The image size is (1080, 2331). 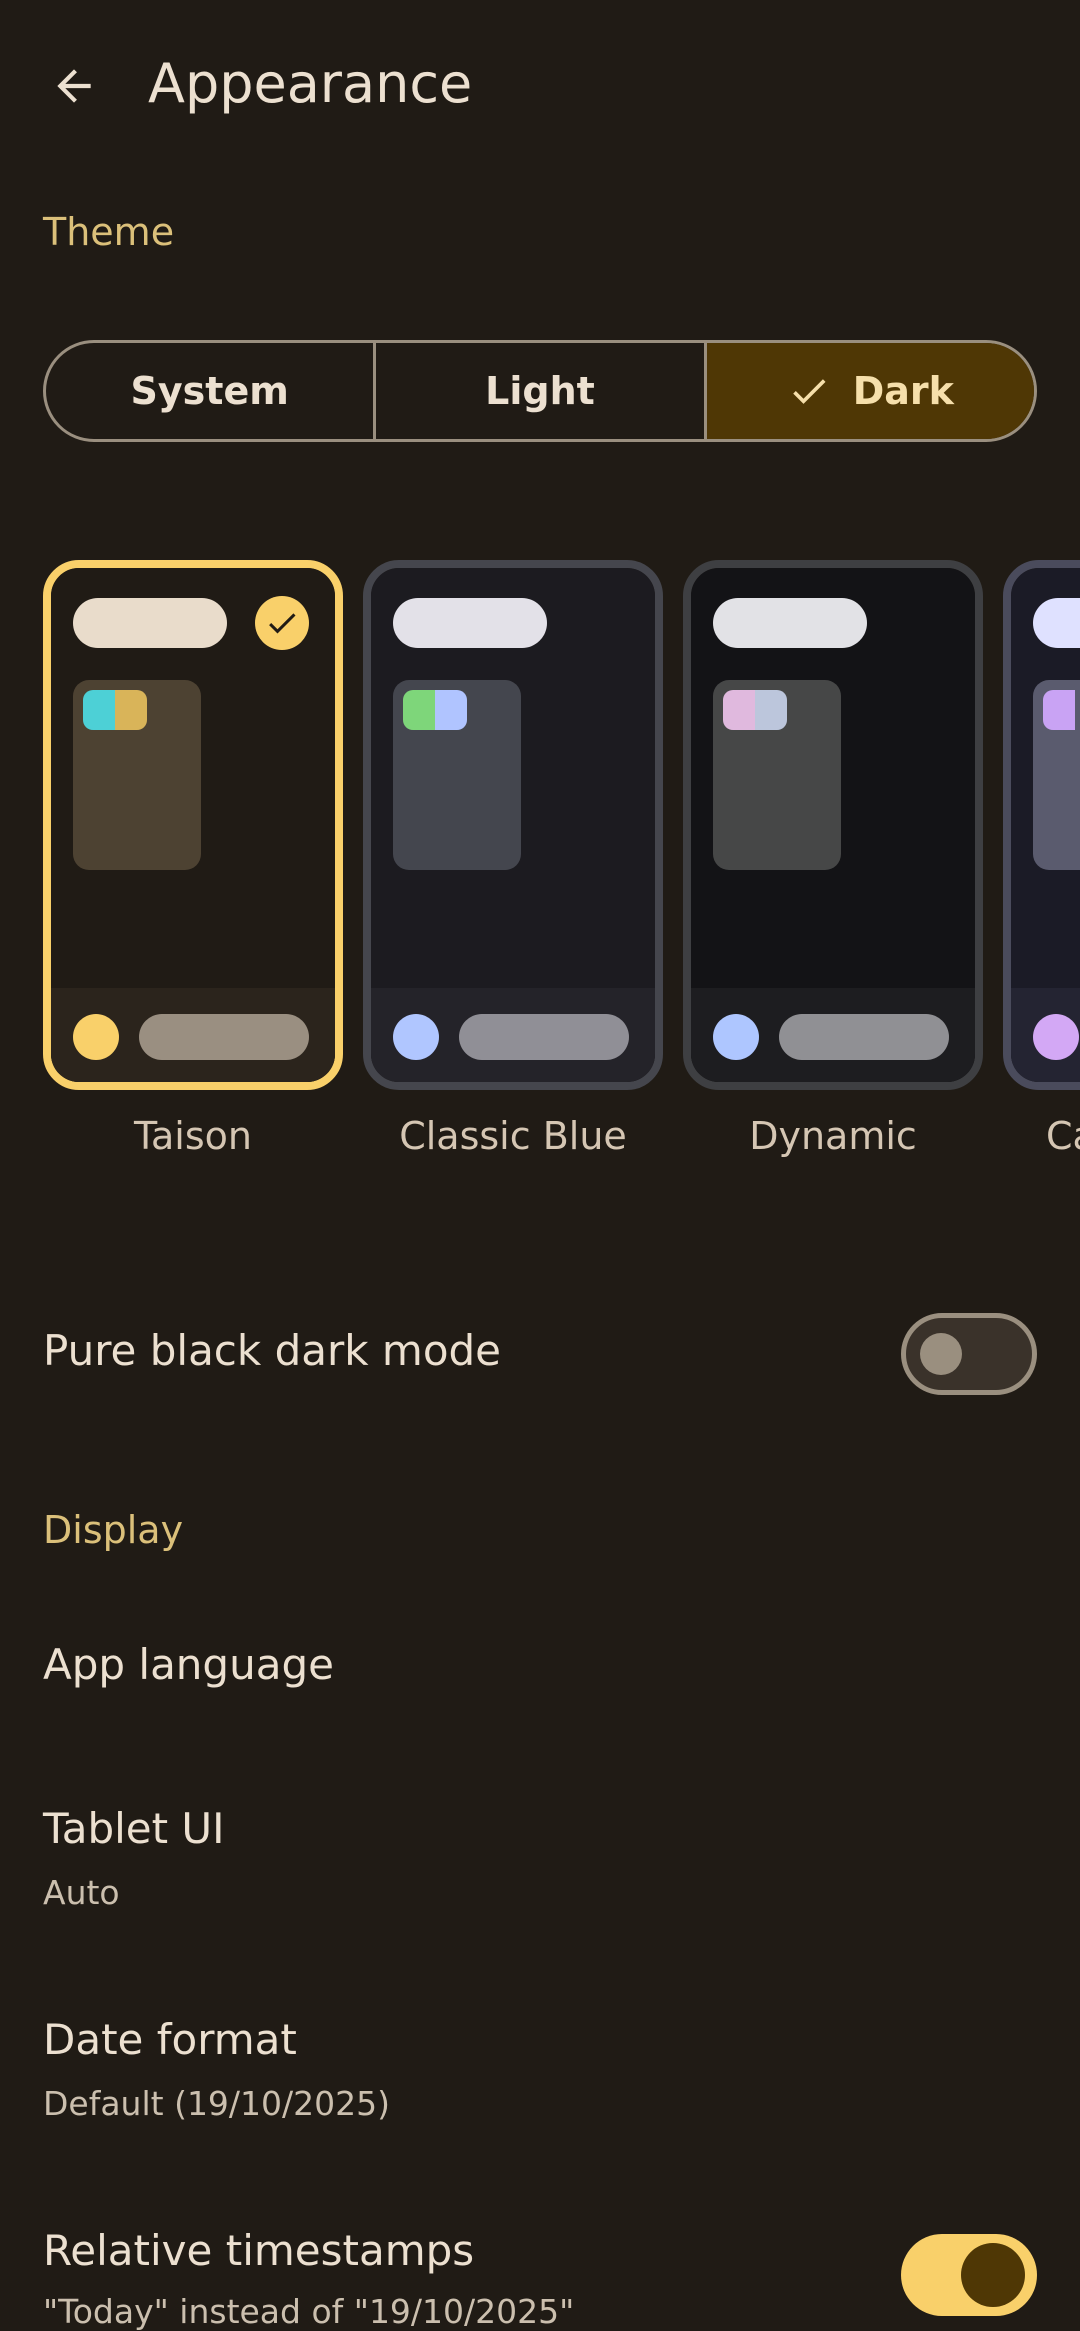 I want to click on date-format-title: Date format, so click(x=170, y=2039).